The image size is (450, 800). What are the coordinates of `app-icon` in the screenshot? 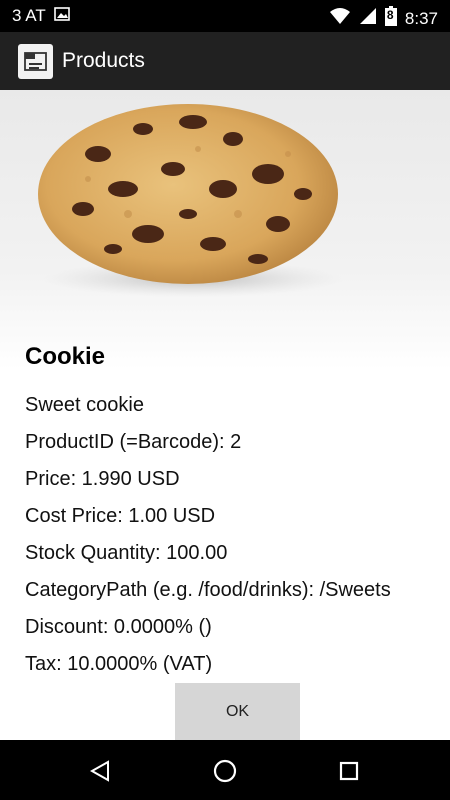 It's located at (35, 61).